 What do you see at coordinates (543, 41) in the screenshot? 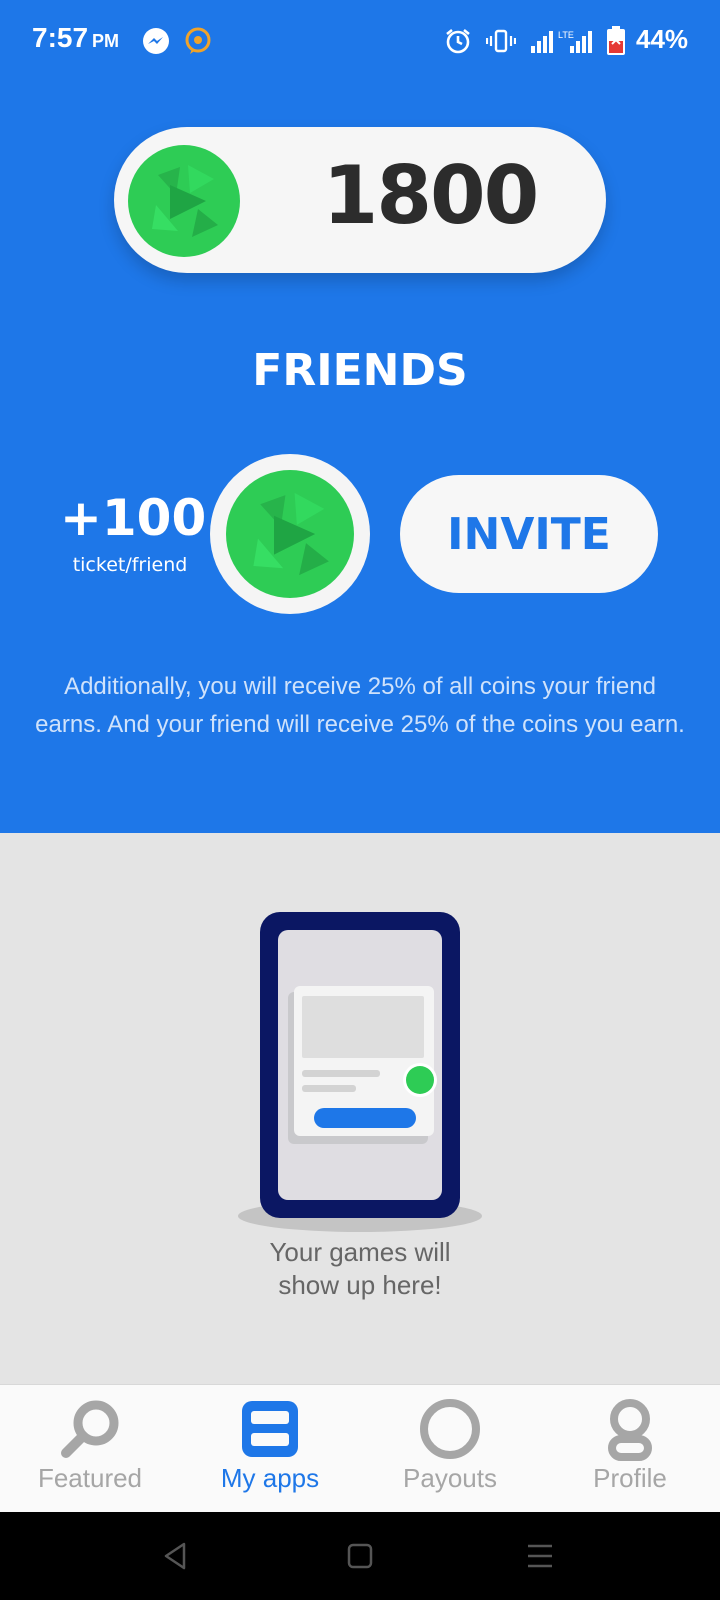
I see `signal-icon` at bounding box center [543, 41].